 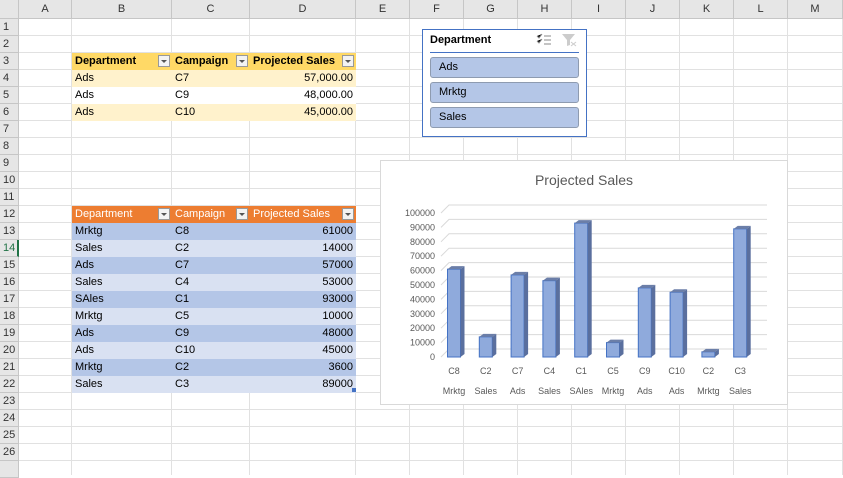 I want to click on row-header-26: 26, so click(x=9, y=452).